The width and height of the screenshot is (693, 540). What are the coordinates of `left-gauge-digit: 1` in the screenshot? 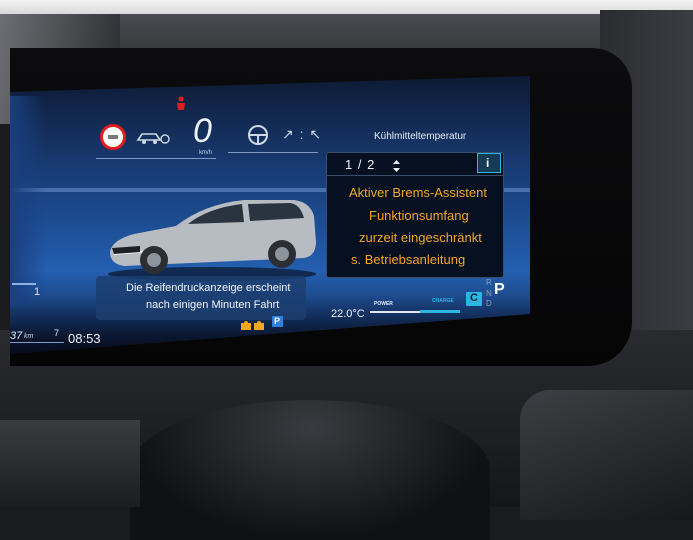 It's located at (37, 292).